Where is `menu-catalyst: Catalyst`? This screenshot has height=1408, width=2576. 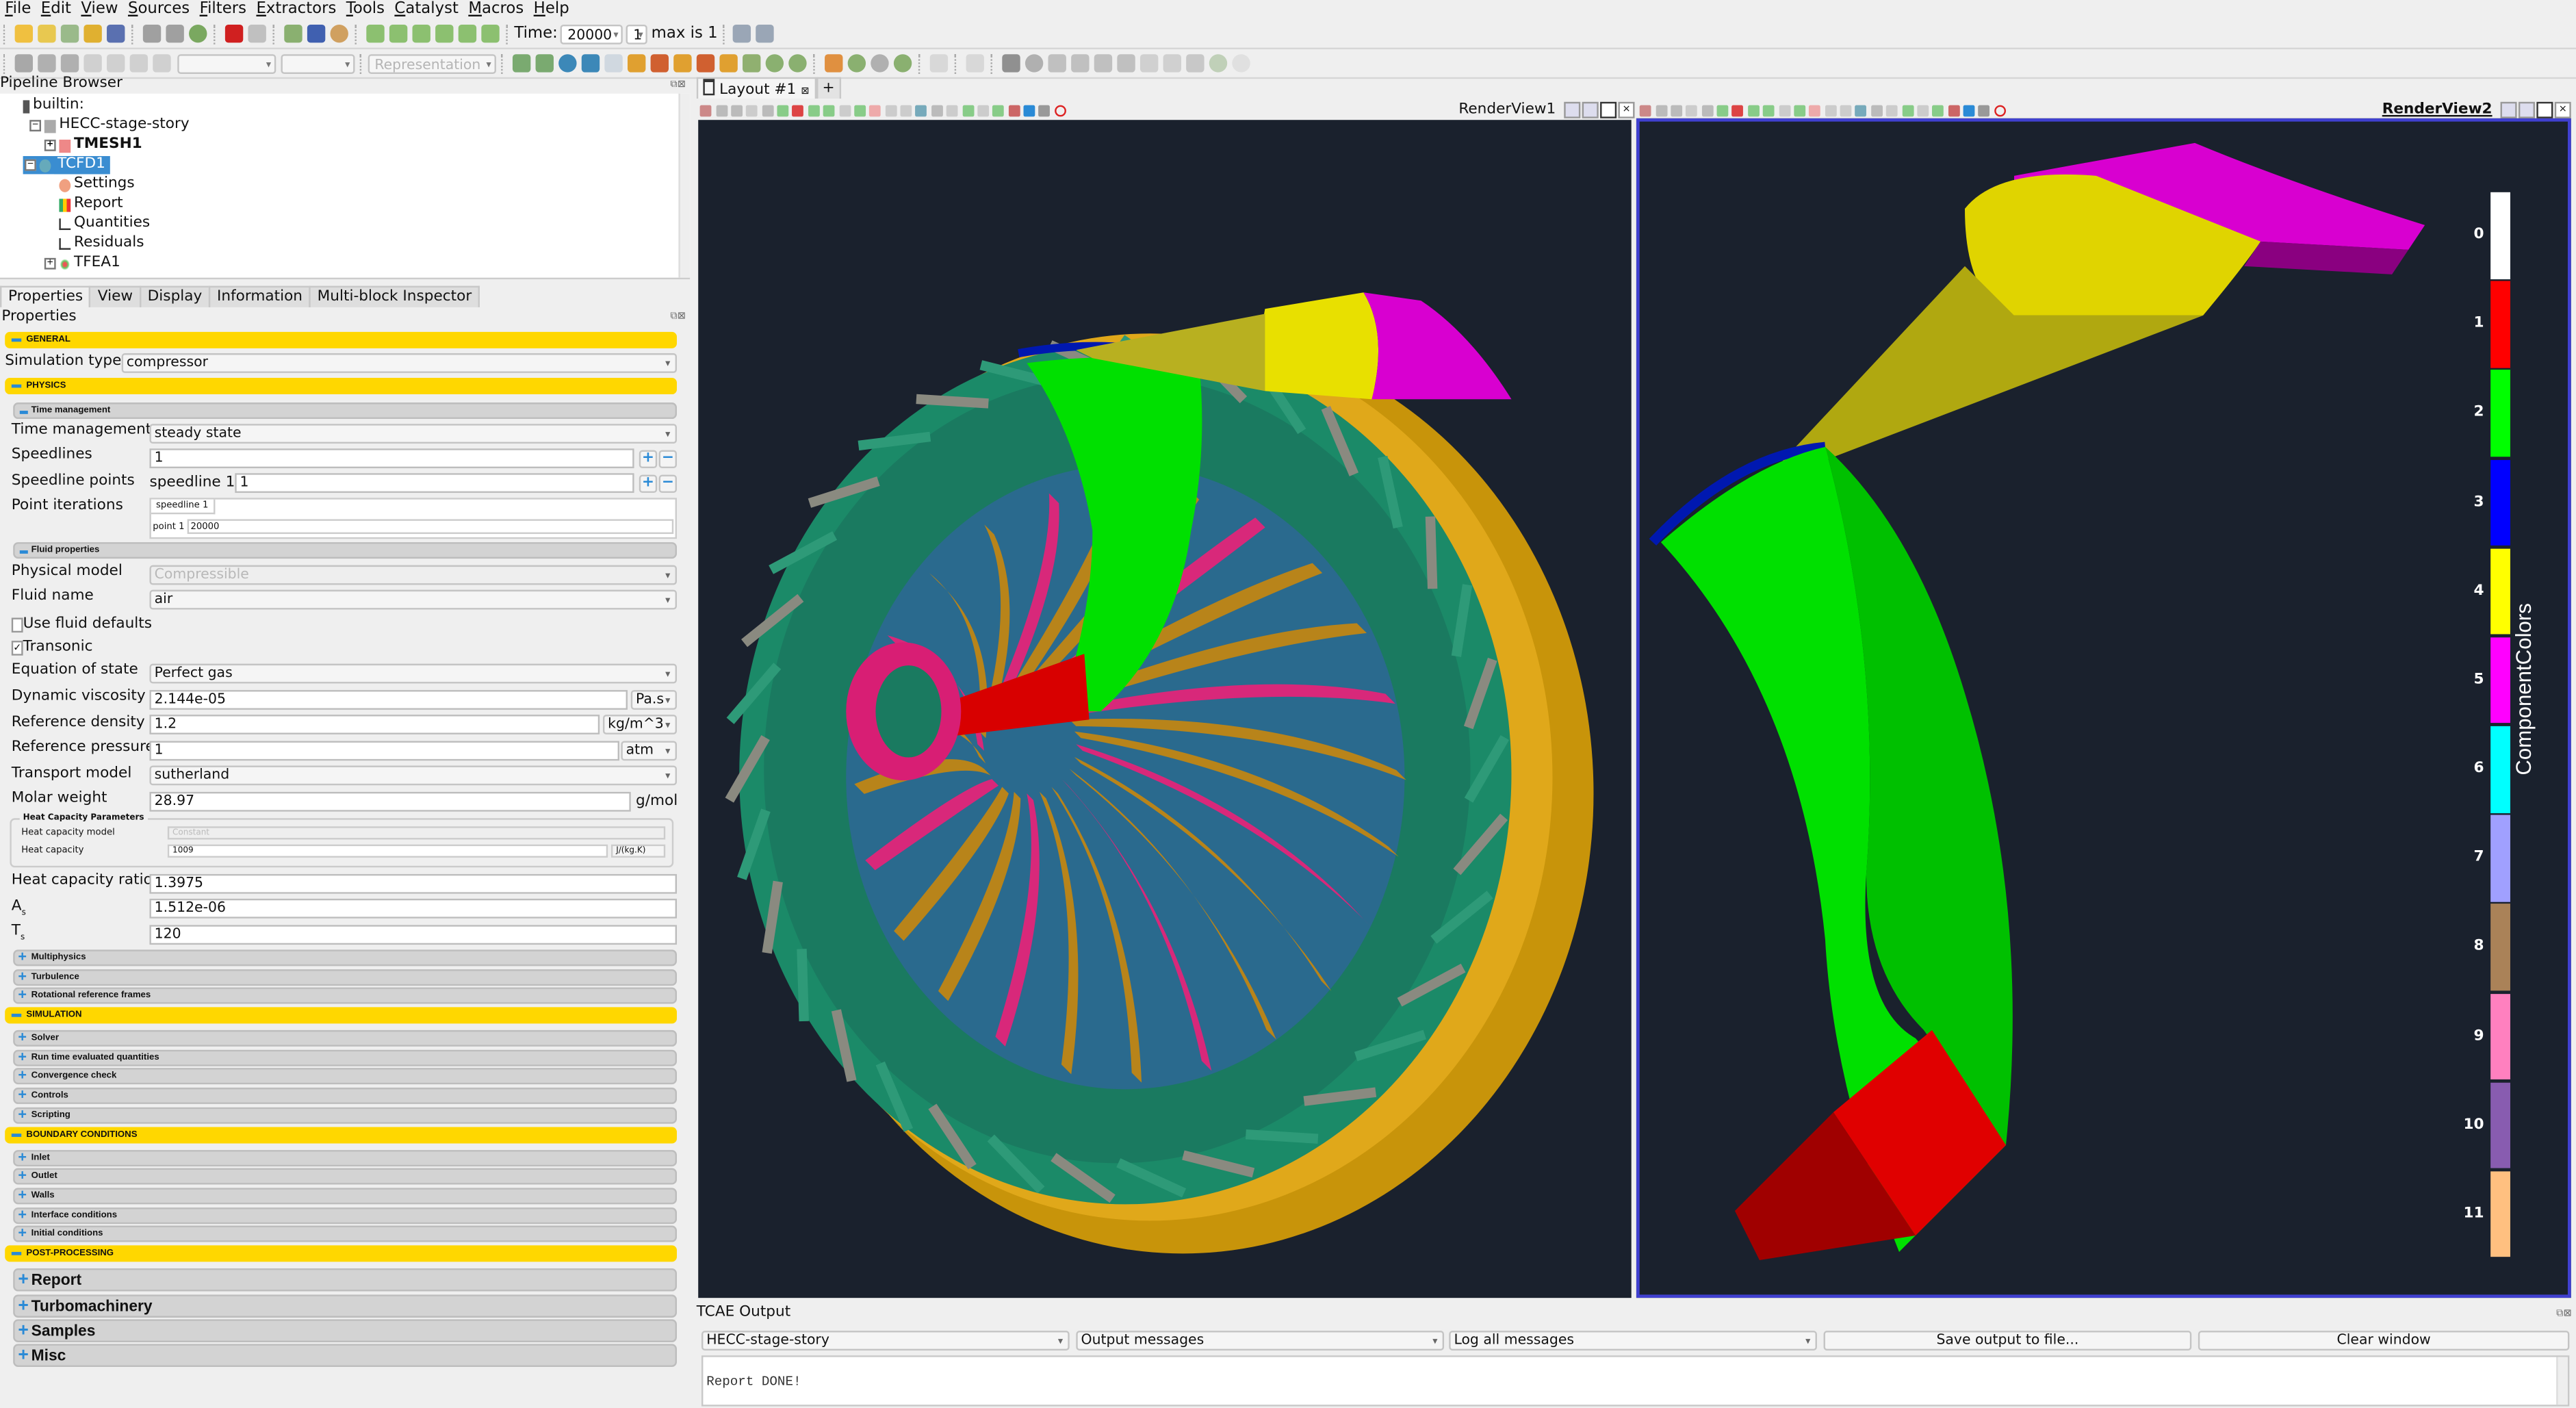
menu-catalyst: Catalyst is located at coordinates (426, 9).